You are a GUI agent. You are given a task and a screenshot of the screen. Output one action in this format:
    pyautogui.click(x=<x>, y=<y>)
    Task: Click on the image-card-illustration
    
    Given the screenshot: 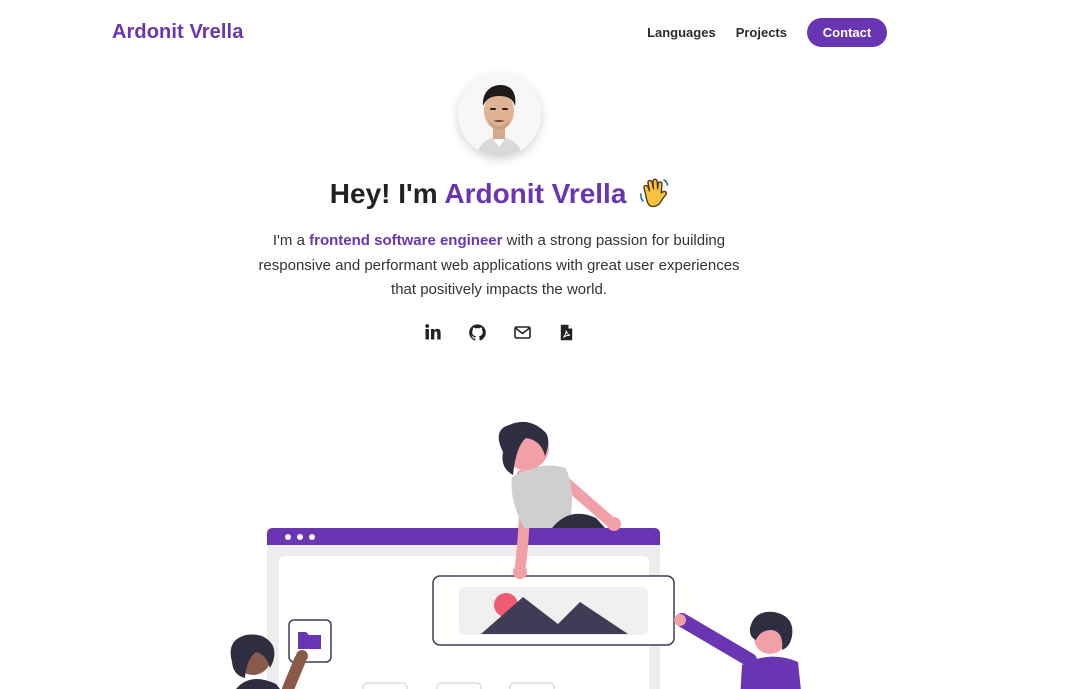 What is the action you would take?
    pyautogui.click(x=553, y=610)
    